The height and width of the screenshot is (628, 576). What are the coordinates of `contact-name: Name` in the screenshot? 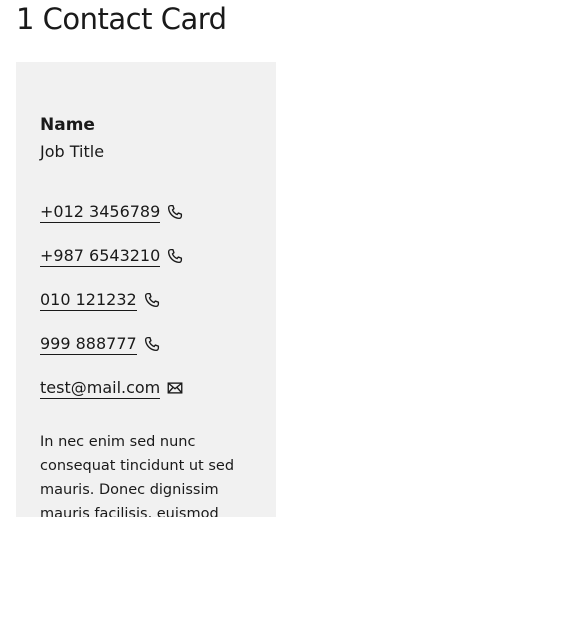 It's located at (67, 125).